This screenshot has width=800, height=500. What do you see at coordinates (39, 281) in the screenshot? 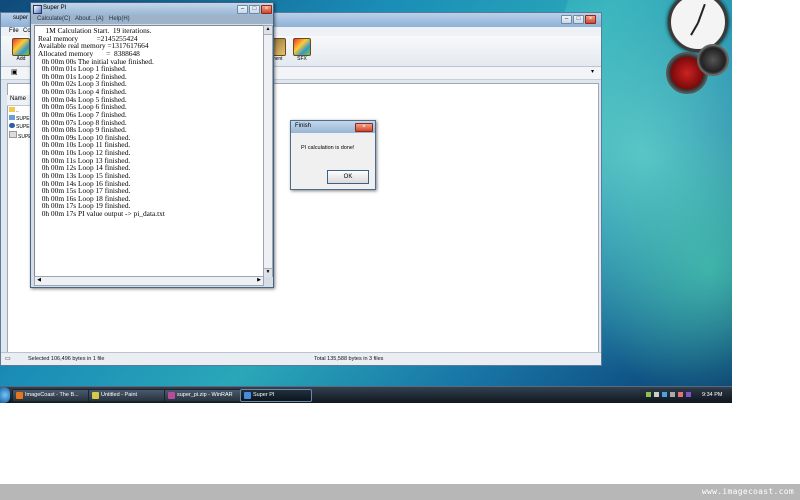
I see `scroll-left-icon: ◀` at bounding box center [39, 281].